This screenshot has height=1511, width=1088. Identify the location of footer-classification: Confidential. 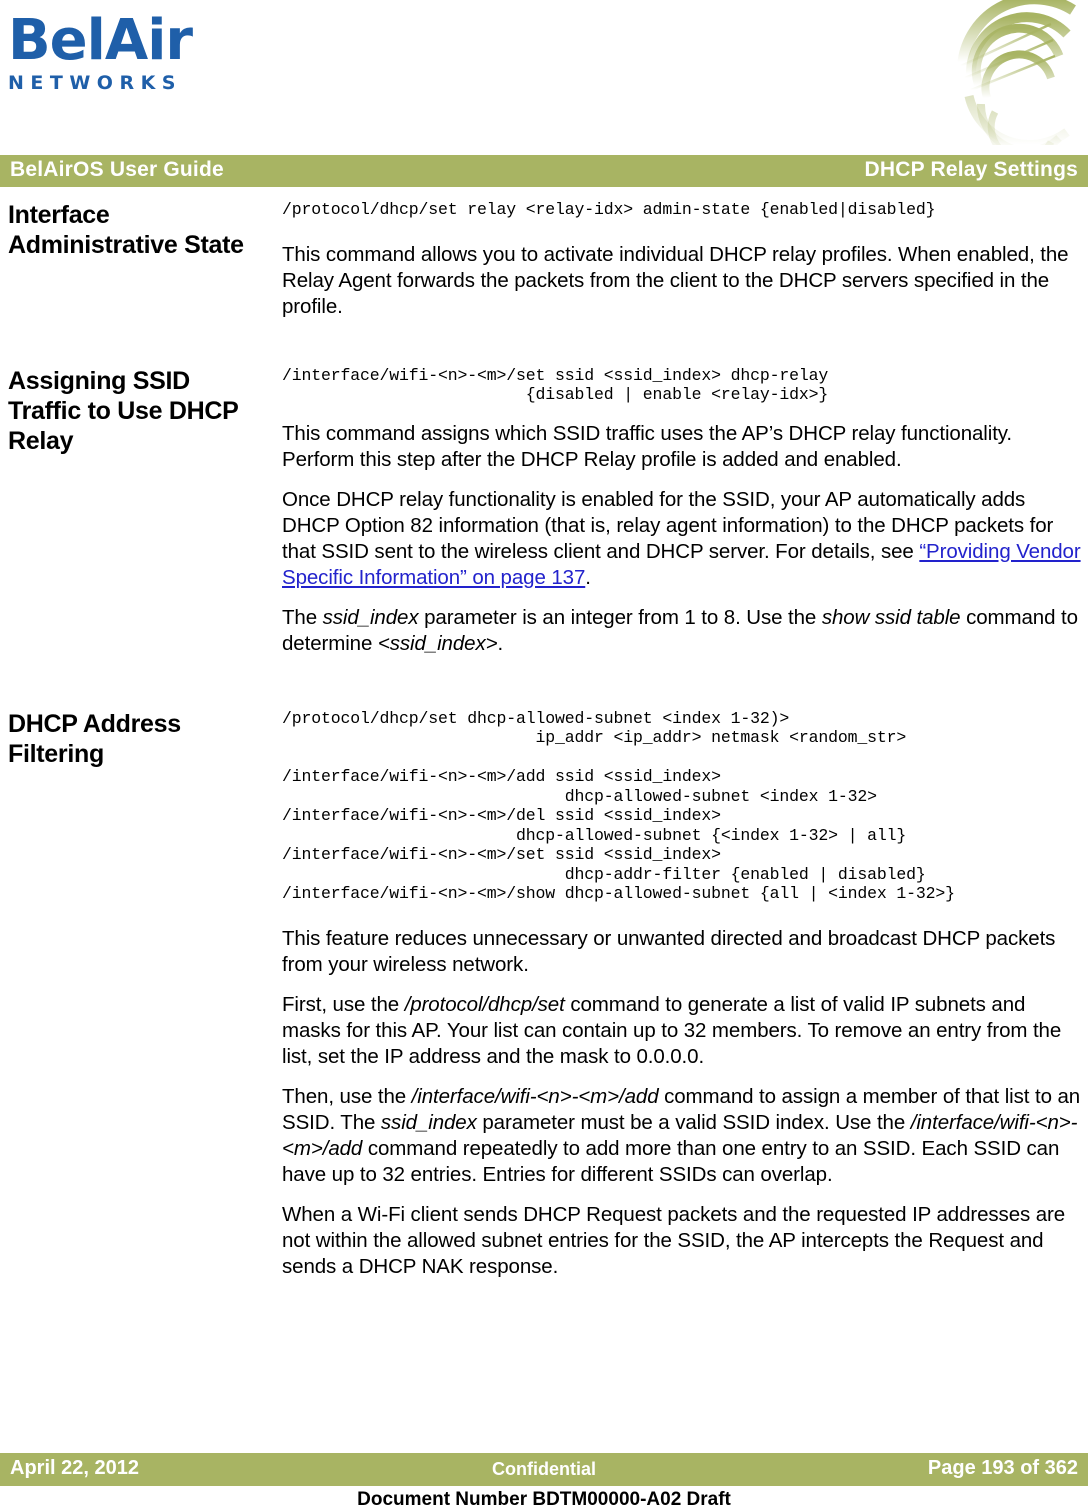
(544, 1469).